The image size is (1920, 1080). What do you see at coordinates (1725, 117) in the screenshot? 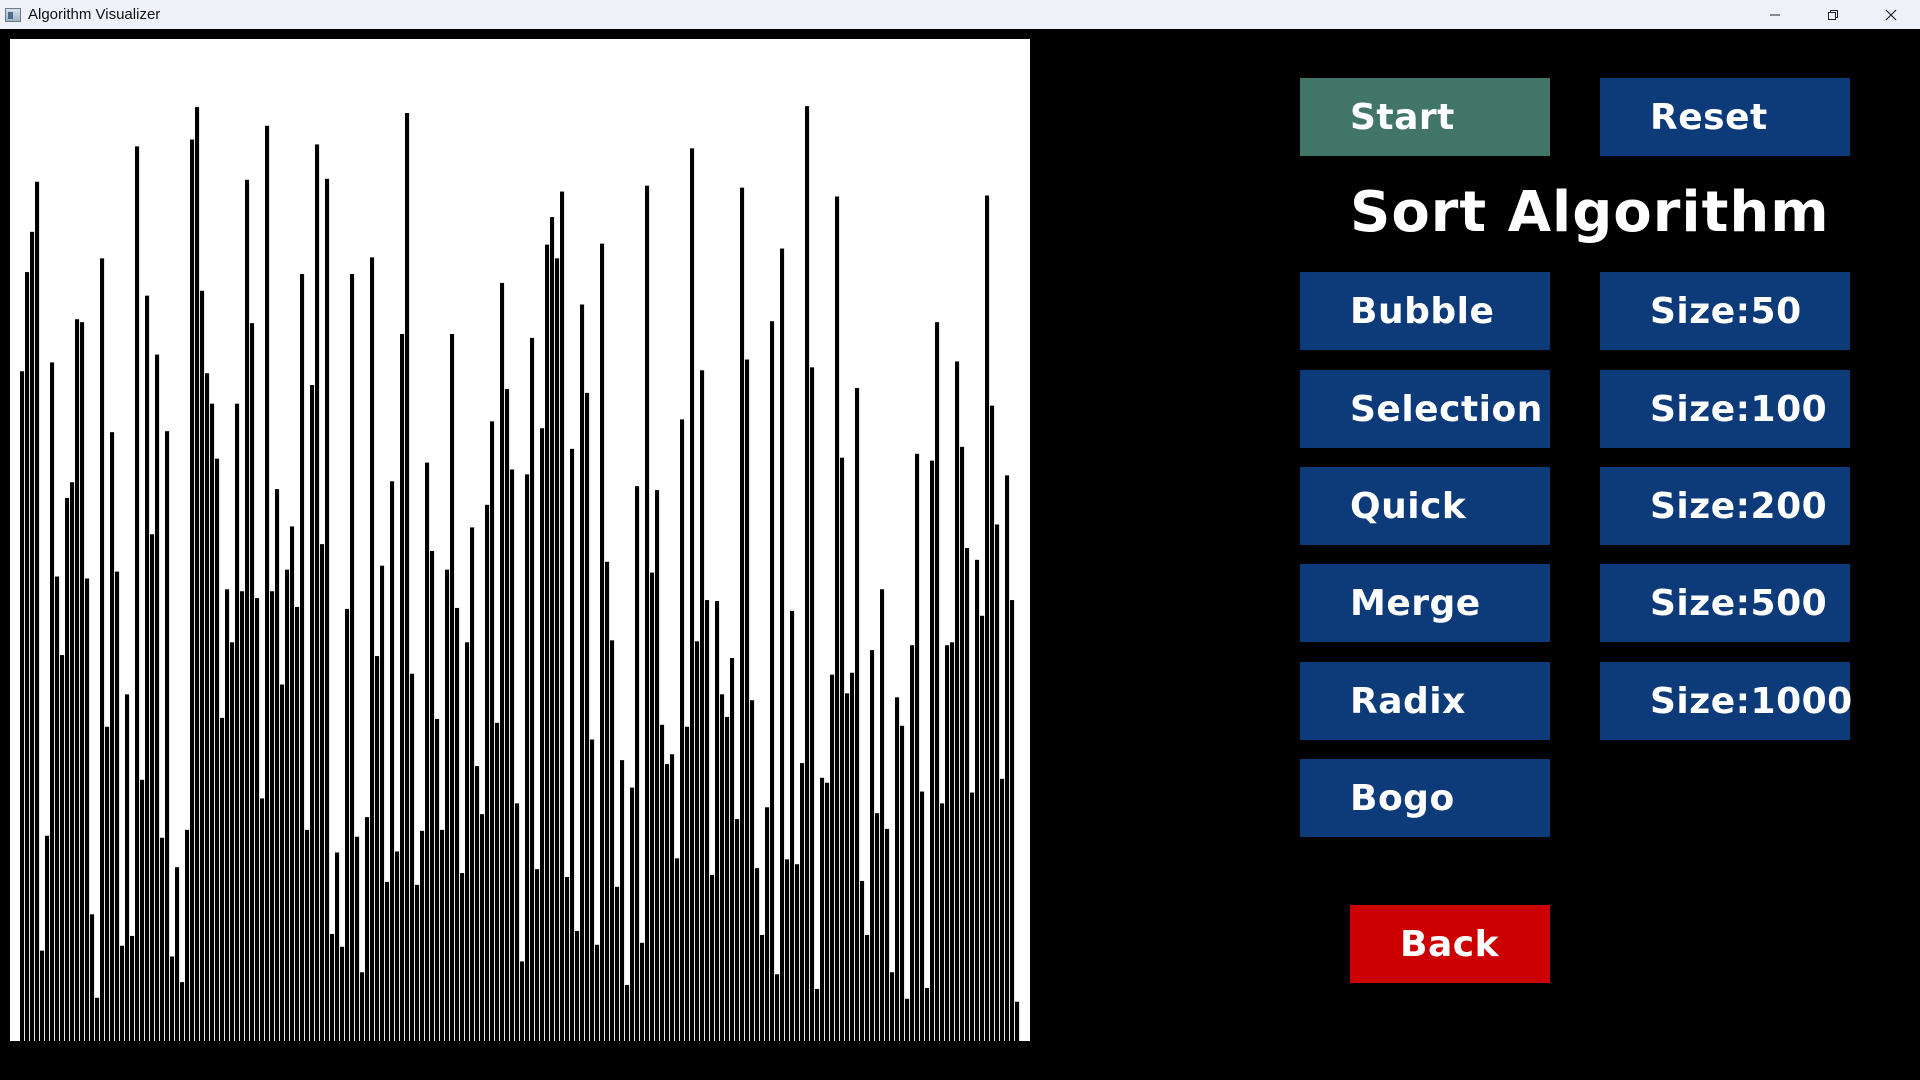
I see `reset-button: Reset` at bounding box center [1725, 117].